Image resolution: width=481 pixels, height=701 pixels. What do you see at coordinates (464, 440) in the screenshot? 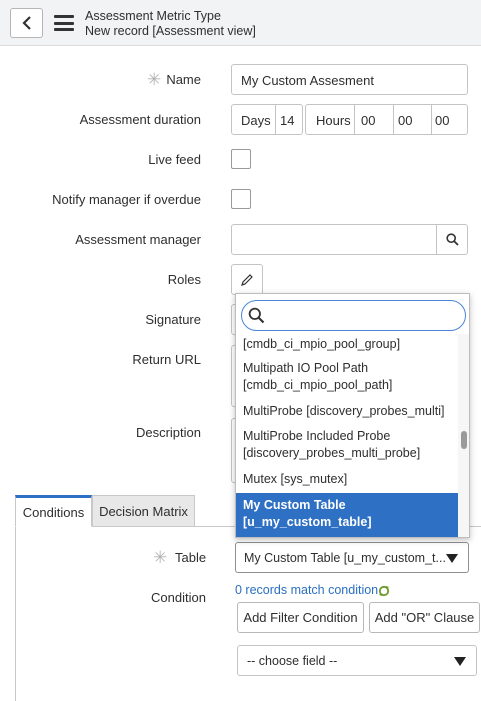
I see `dropdown-scrollbar-thumb` at bounding box center [464, 440].